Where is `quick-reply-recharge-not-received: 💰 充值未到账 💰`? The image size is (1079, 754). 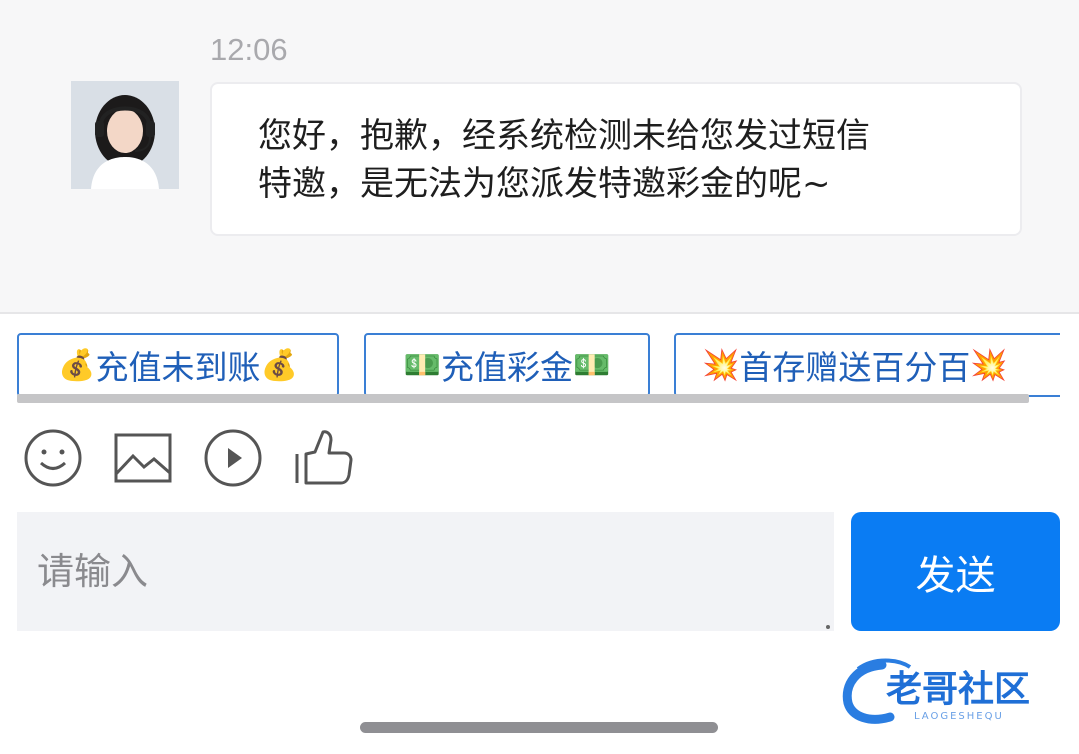
quick-reply-recharge-not-received: 💰 充值未到账 💰 is located at coordinates (178, 365).